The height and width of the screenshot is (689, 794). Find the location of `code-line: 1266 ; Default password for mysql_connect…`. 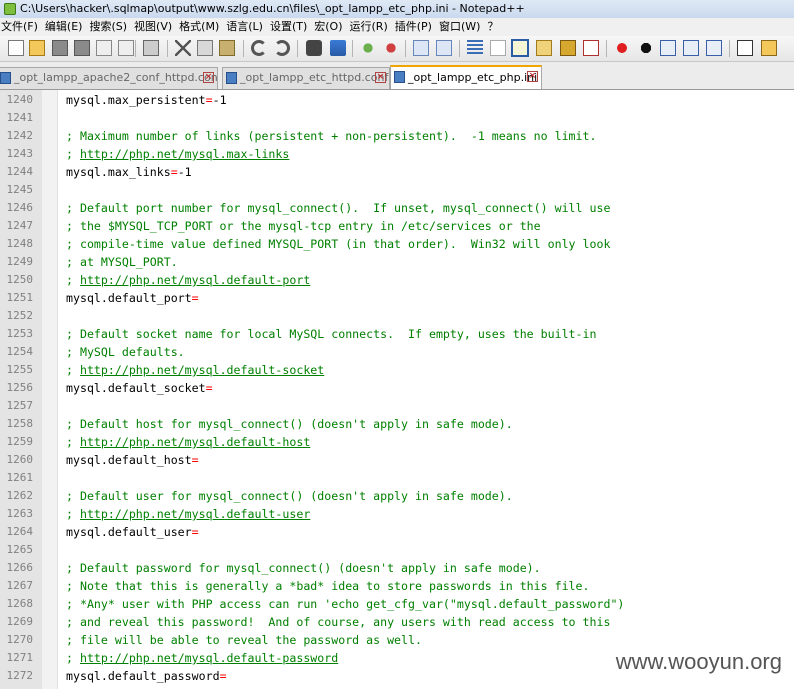

code-line: 1266 ; Default password for mysql_connect… is located at coordinates (397, 568).